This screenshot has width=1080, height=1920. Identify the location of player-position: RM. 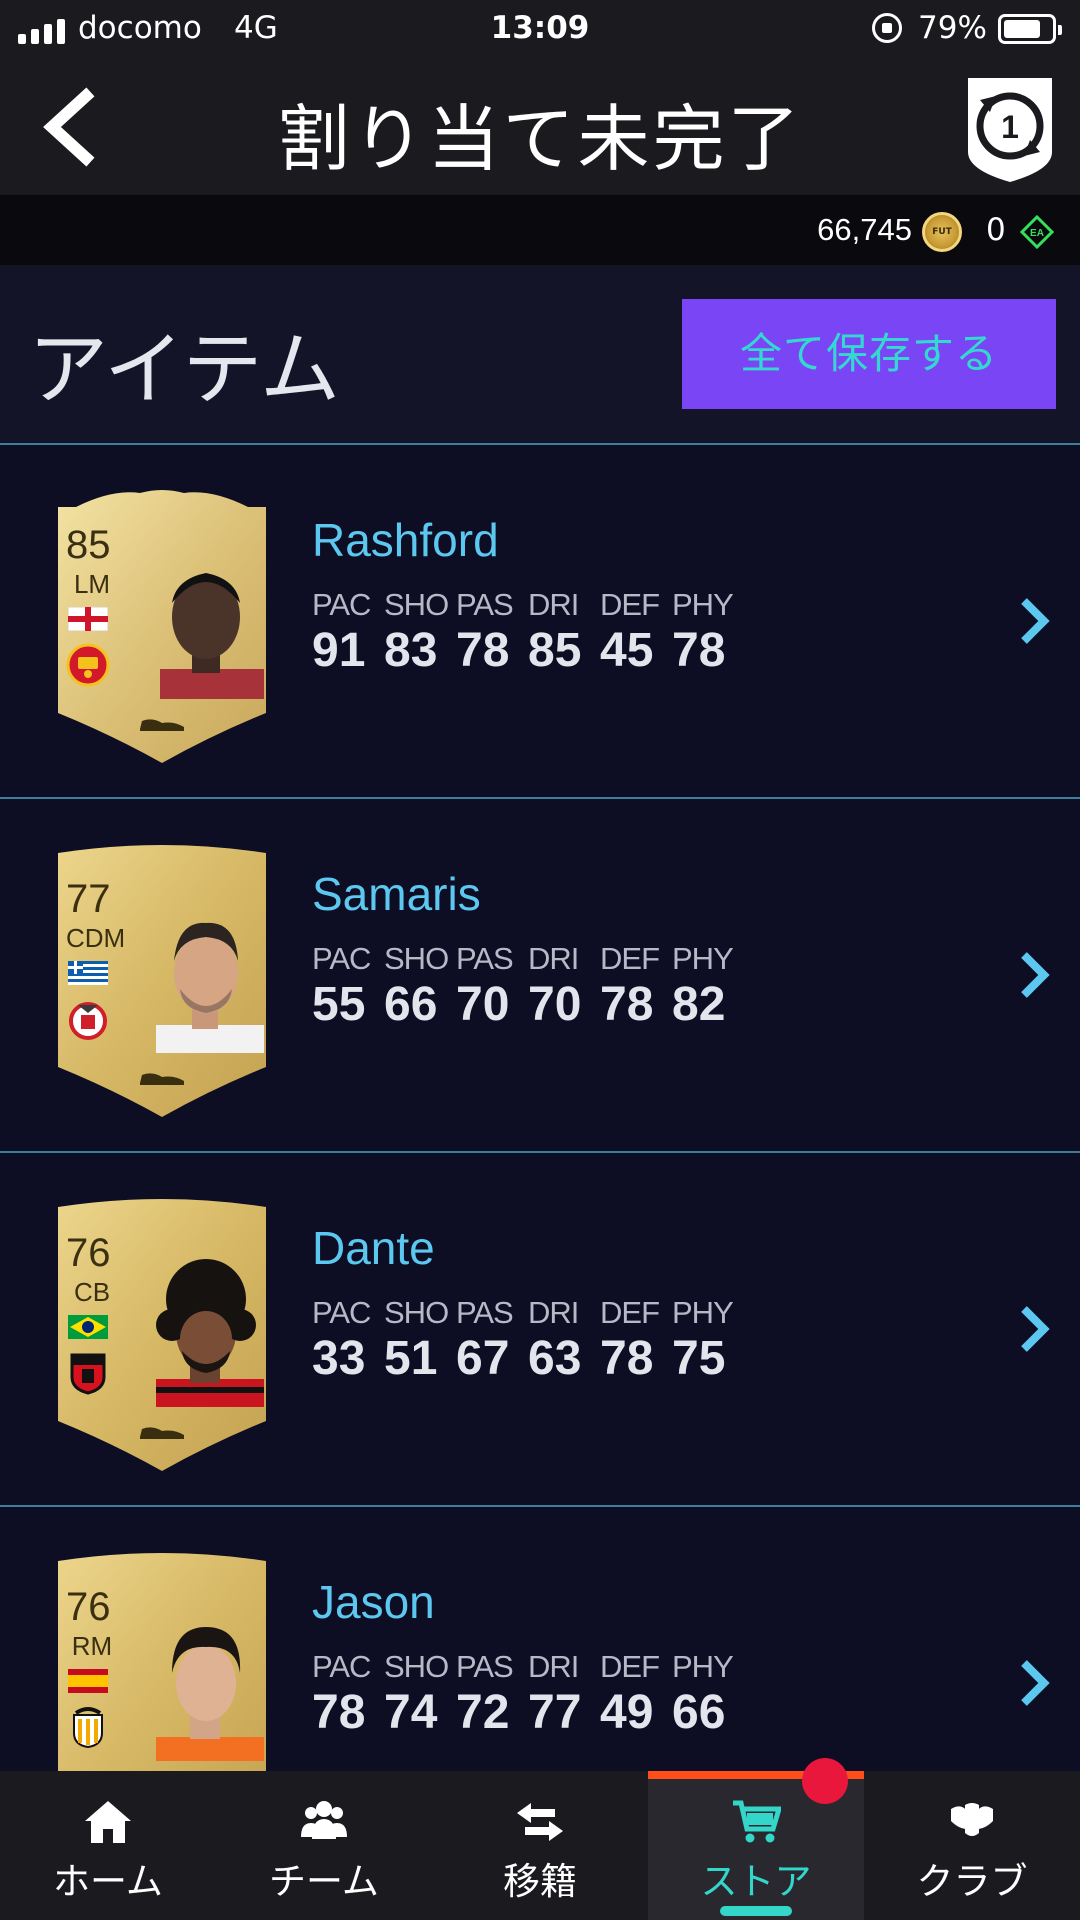
(92, 1646).